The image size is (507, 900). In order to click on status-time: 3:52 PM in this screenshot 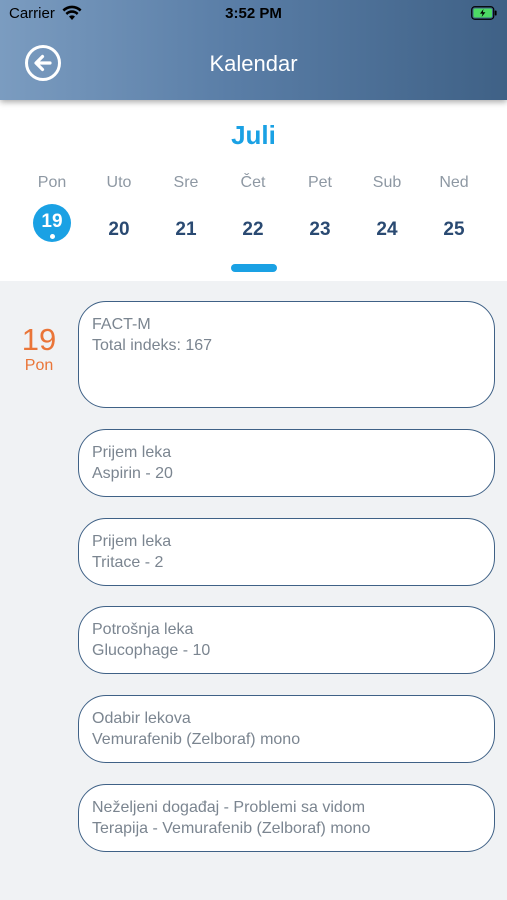, I will do `click(253, 13)`.